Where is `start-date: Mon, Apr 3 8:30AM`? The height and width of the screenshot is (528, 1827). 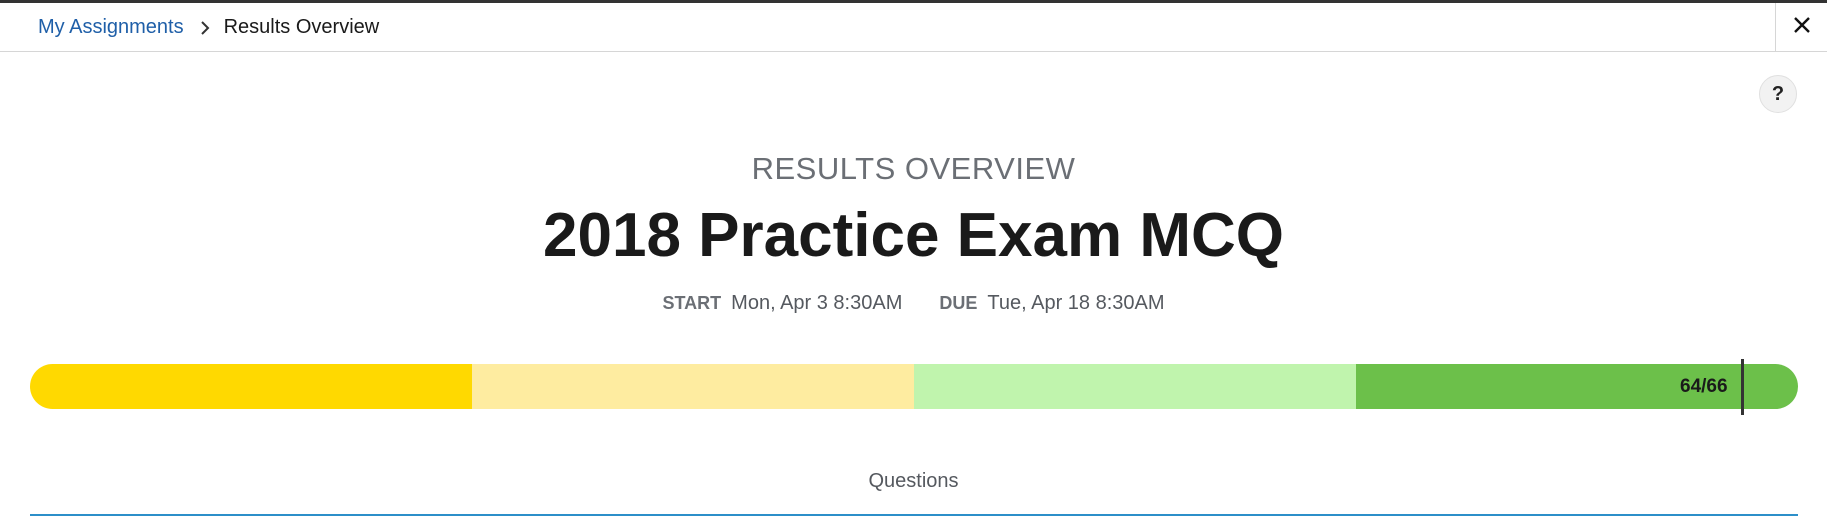
start-date: Mon, Apr 3 8:30AM is located at coordinates (817, 303).